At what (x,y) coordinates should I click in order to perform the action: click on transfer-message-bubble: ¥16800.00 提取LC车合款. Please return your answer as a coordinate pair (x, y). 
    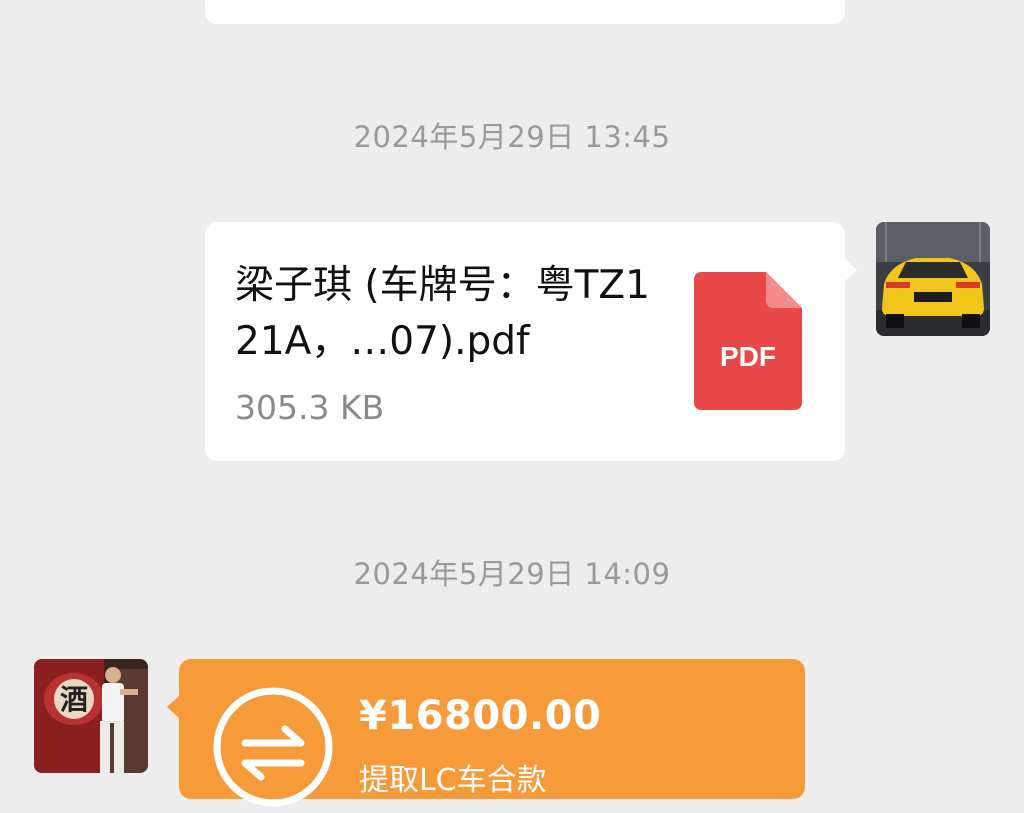
    Looking at the image, I should click on (486, 733).